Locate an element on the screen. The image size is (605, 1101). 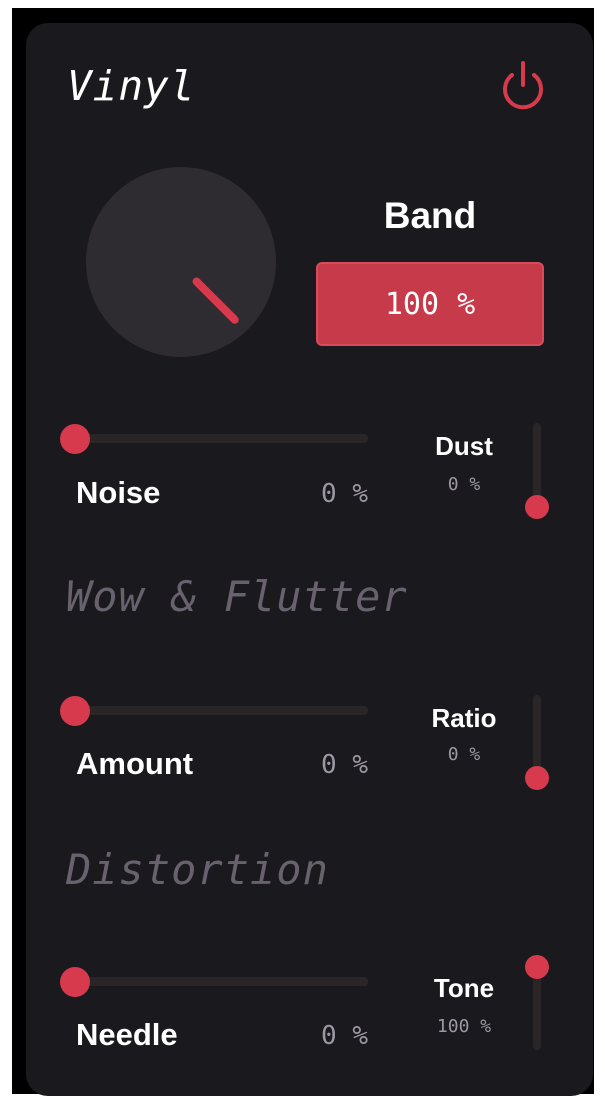
needle-label: Needle is located at coordinates (127, 1034).